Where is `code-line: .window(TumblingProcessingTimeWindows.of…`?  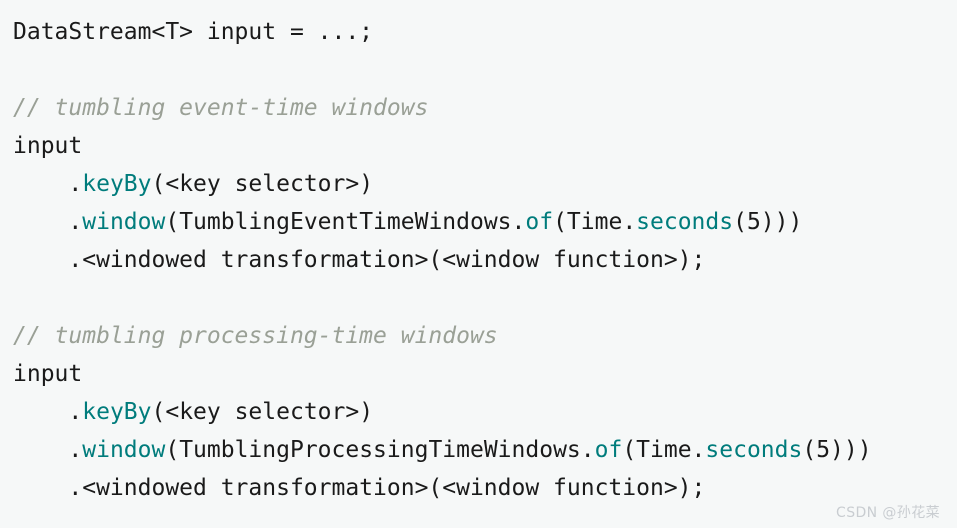 code-line: .window(TumblingProcessingTimeWindows.of… is located at coordinates (485, 450).